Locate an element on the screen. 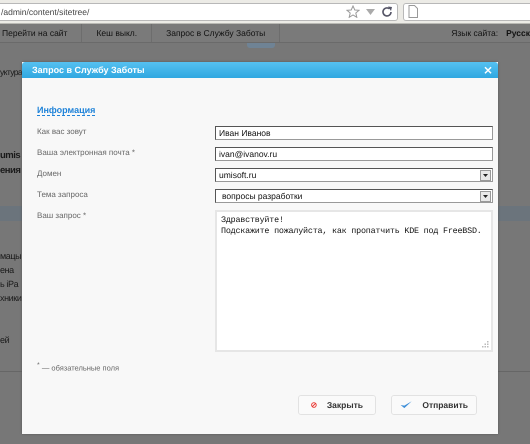  field-label: Тема запроса is located at coordinates (63, 194).